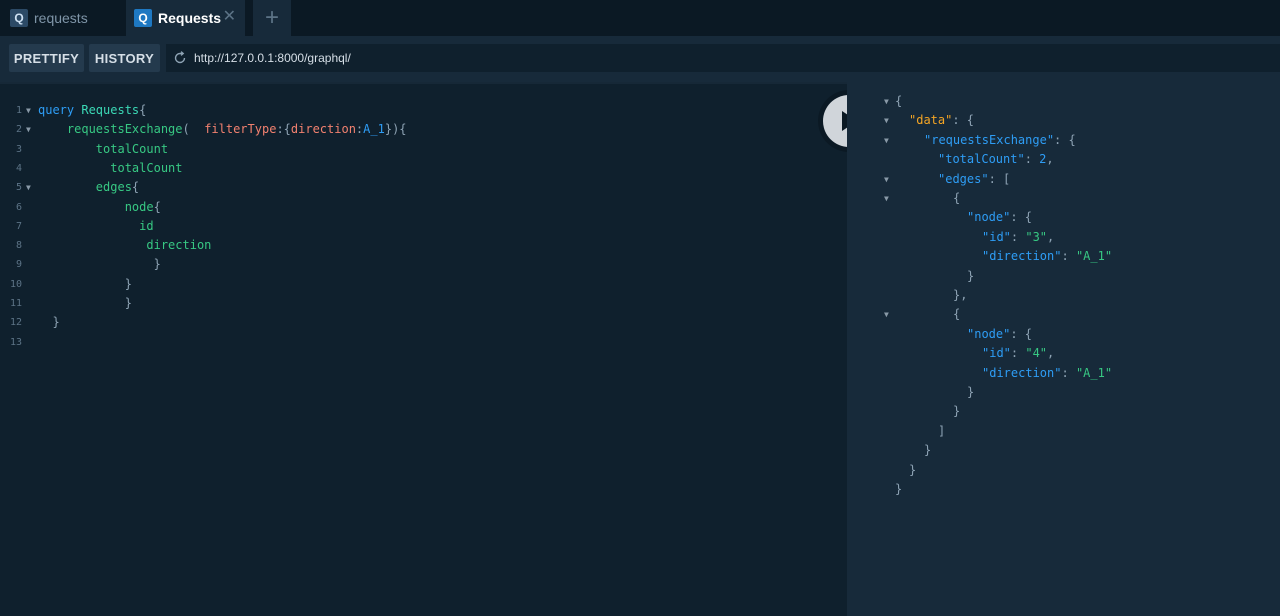  Describe the element at coordinates (103, 149) in the screenshot. I see `code-text: totalCount` at that location.